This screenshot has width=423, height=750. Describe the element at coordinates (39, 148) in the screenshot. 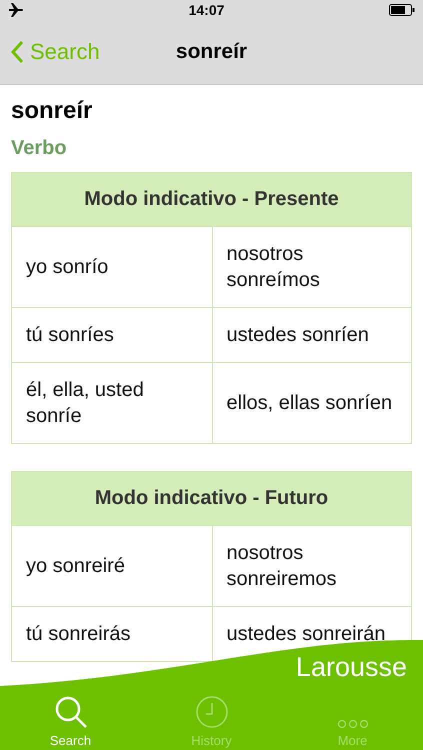

I see `word-category: Verbo` at that location.